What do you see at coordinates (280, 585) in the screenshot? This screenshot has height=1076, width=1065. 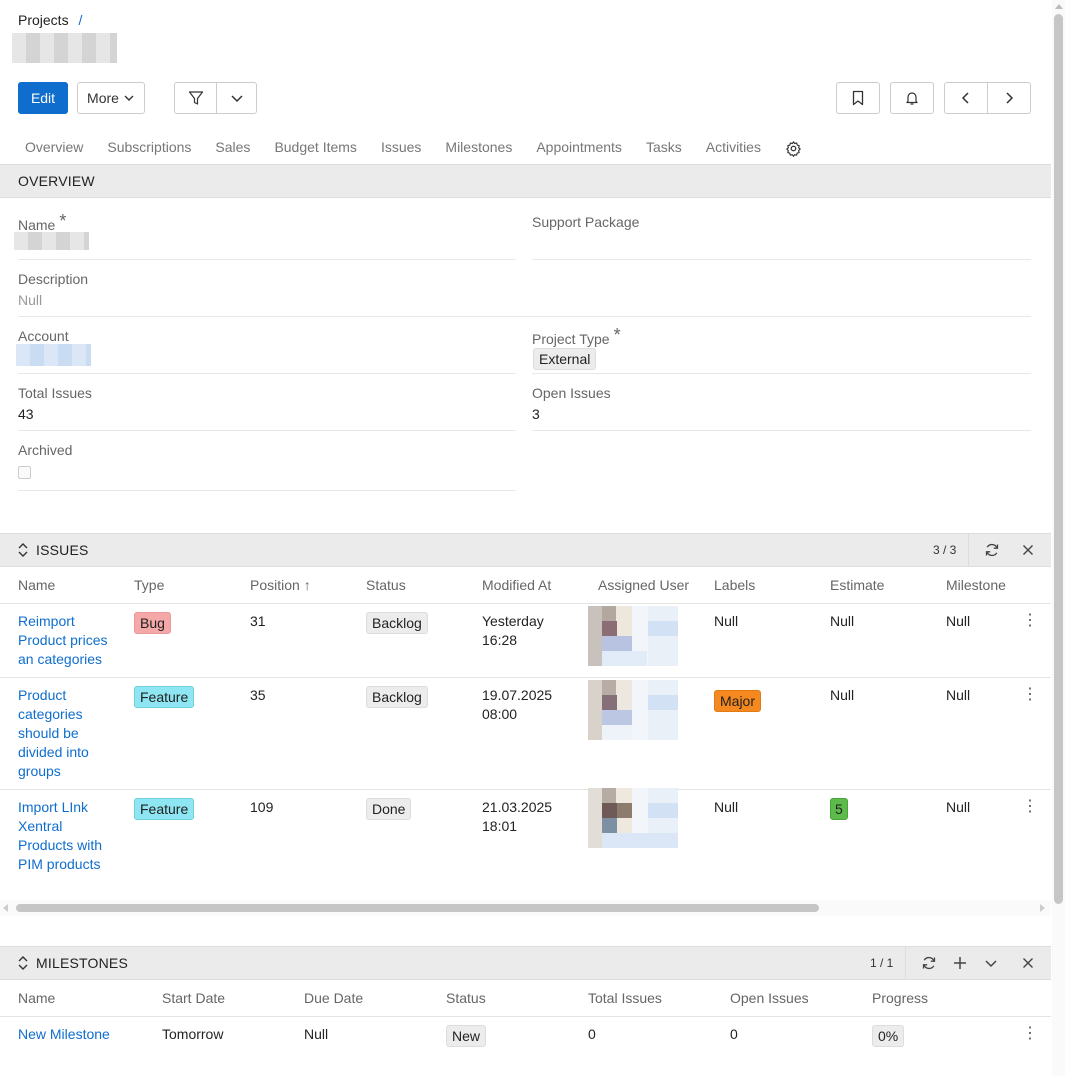 I see `column-header-position: Position ↑` at bounding box center [280, 585].